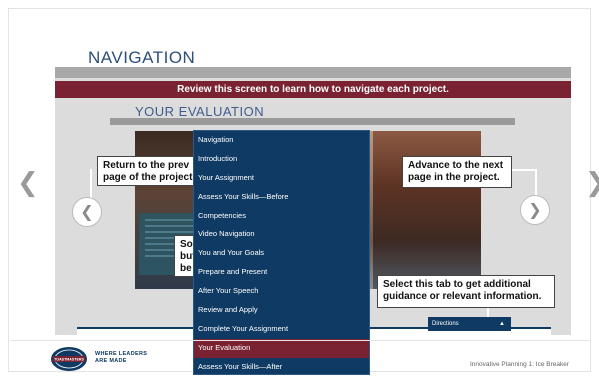  I want to click on callout-previous-line2: page of the project, so click(148, 177).